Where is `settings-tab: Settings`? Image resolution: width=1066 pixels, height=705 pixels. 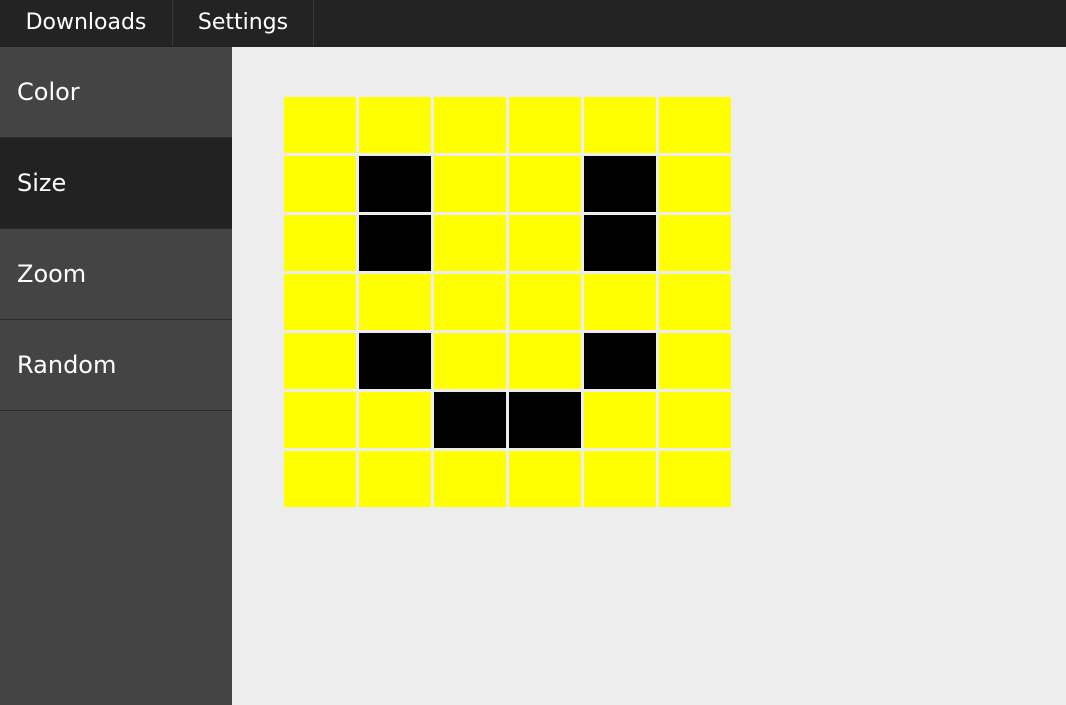
settings-tab: Settings is located at coordinates (243, 23).